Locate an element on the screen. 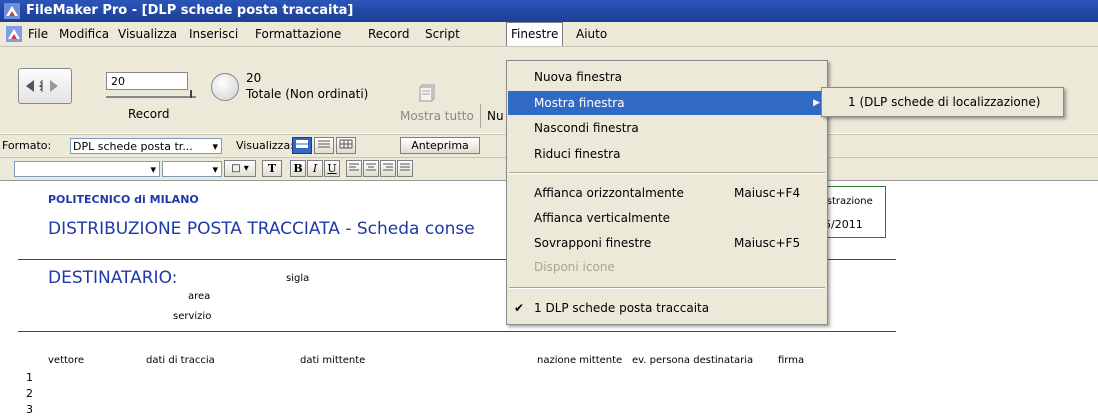 The width and height of the screenshot is (1098, 416). servizio-label: servizio is located at coordinates (192, 316).